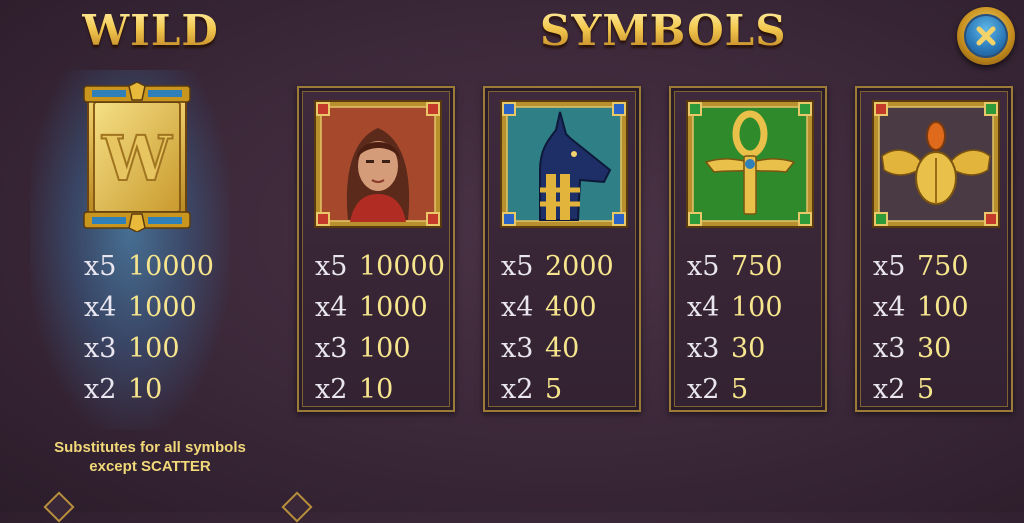 Image resolution: width=1024 pixels, height=523 pixels. Describe the element at coordinates (748, 249) in the screenshot. I see `symbol-card-ankh: x5 750 x4 100 x3 30 x2 5` at that location.